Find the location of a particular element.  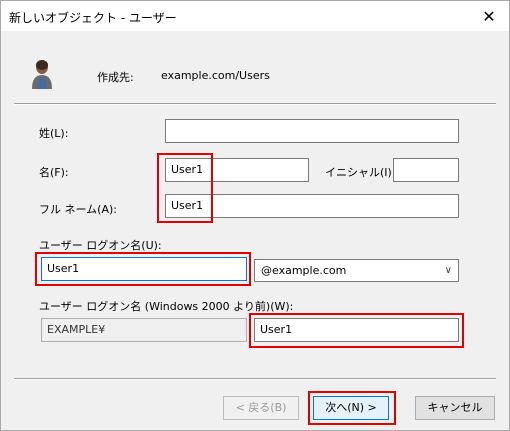

cancel-button: キャンセル is located at coordinates (455, 408).